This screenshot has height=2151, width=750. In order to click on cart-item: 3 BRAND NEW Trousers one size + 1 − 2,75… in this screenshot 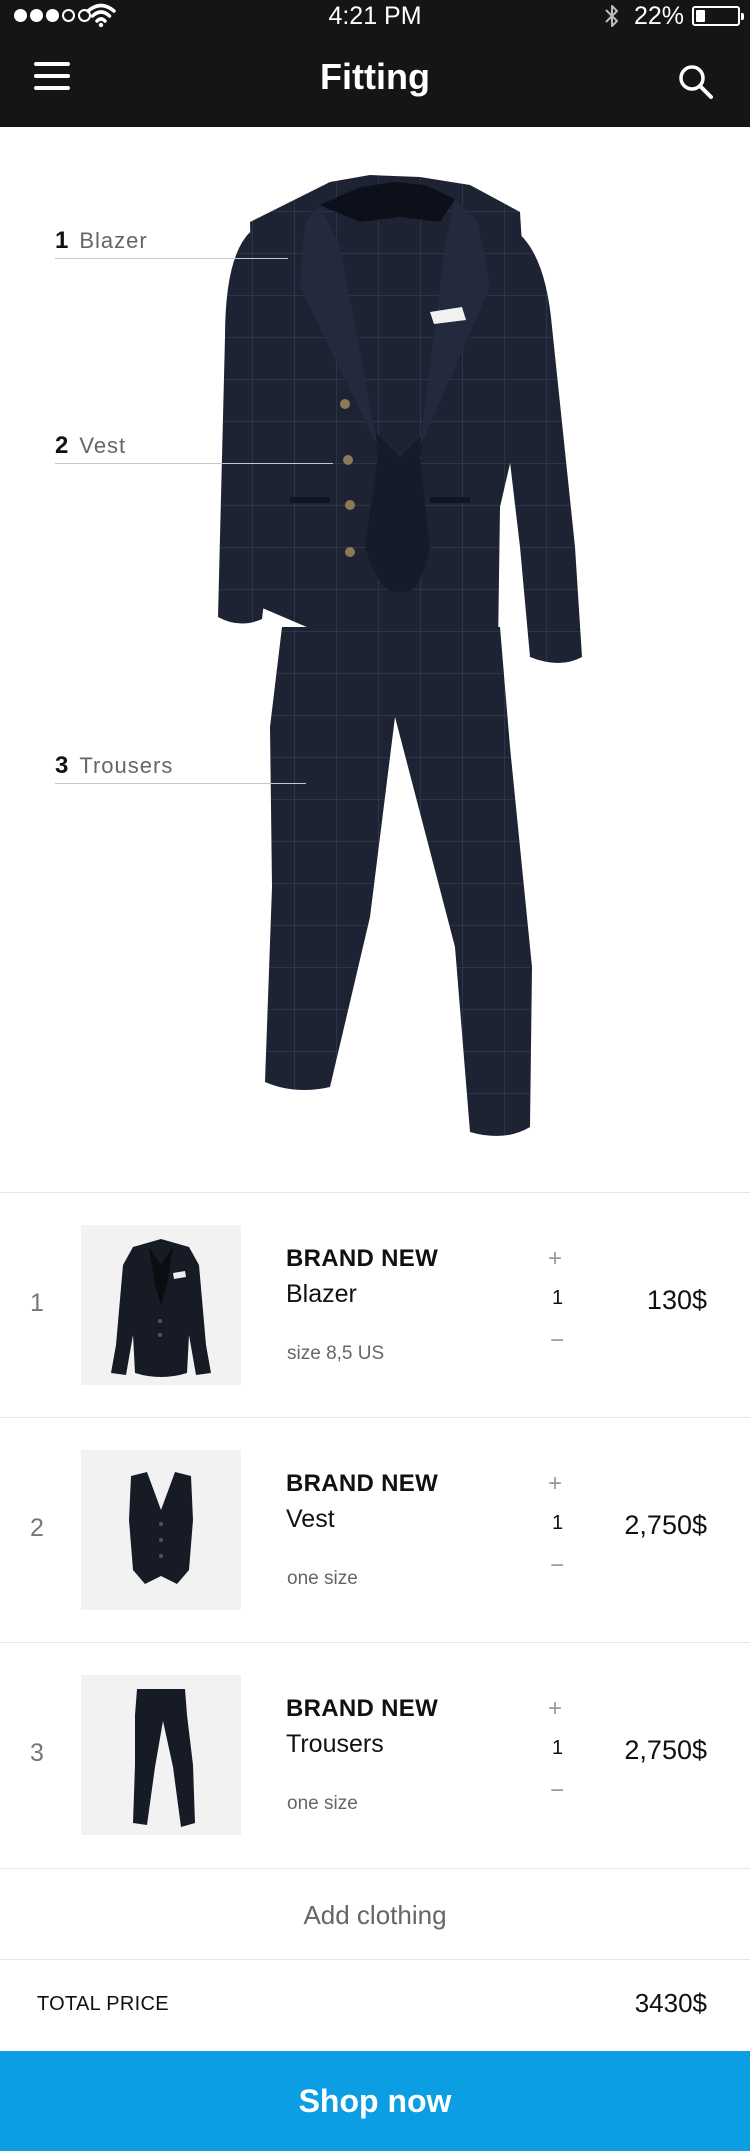, I will do `click(375, 1755)`.